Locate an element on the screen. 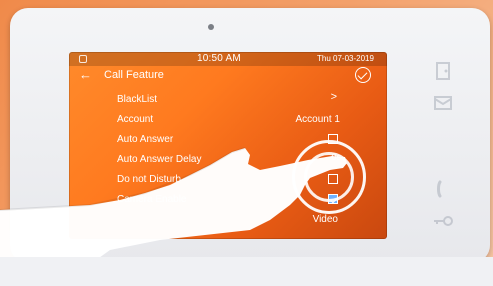 The height and width of the screenshot is (286, 493). page-title: Call Feature is located at coordinates (134, 75).